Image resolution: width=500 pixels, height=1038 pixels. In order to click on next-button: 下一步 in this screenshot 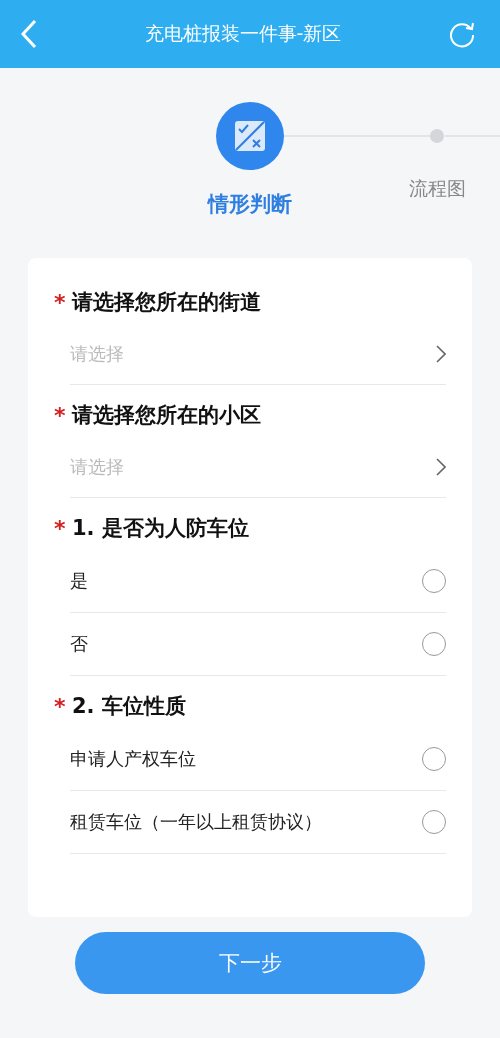, I will do `click(250, 963)`.